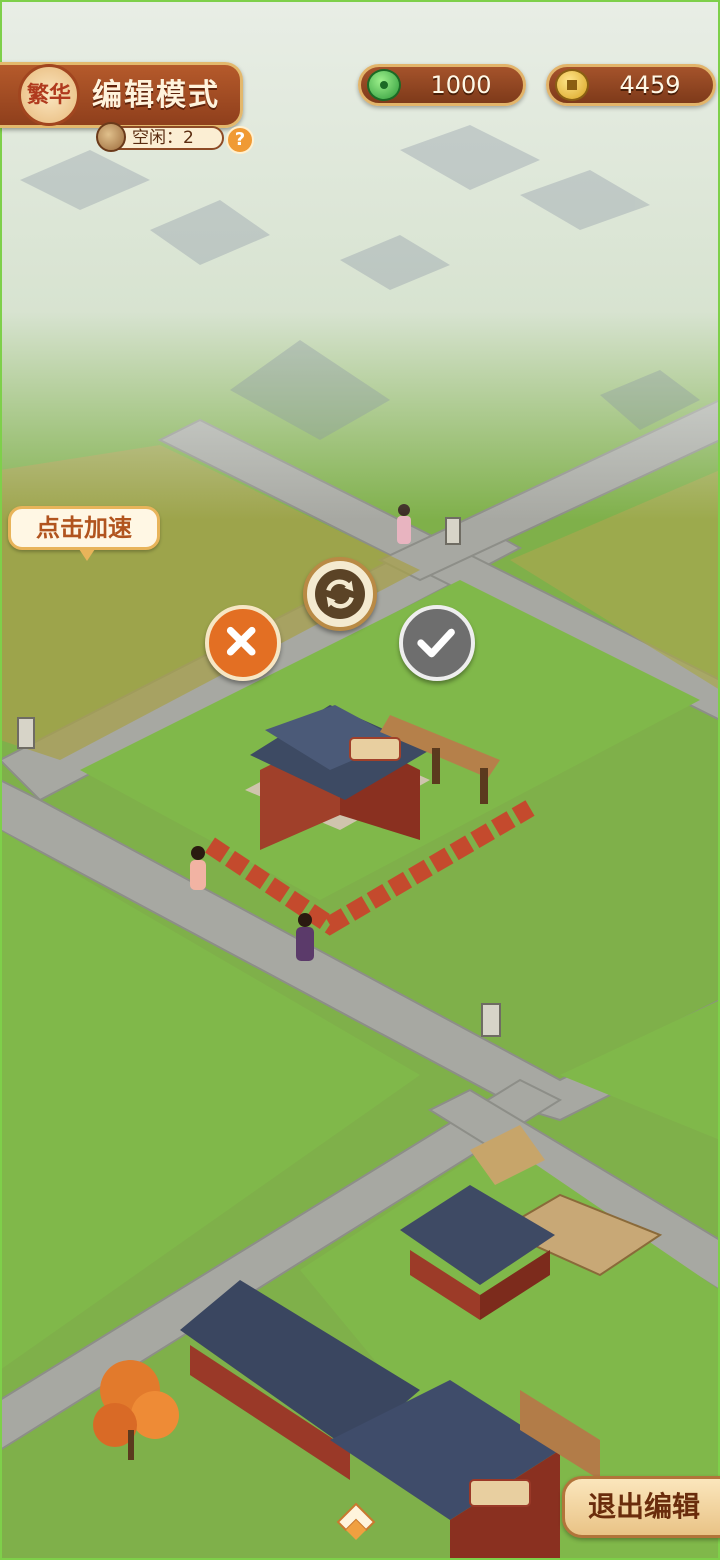 This screenshot has height=1560, width=720. I want to click on worker-icon, so click(111, 137).